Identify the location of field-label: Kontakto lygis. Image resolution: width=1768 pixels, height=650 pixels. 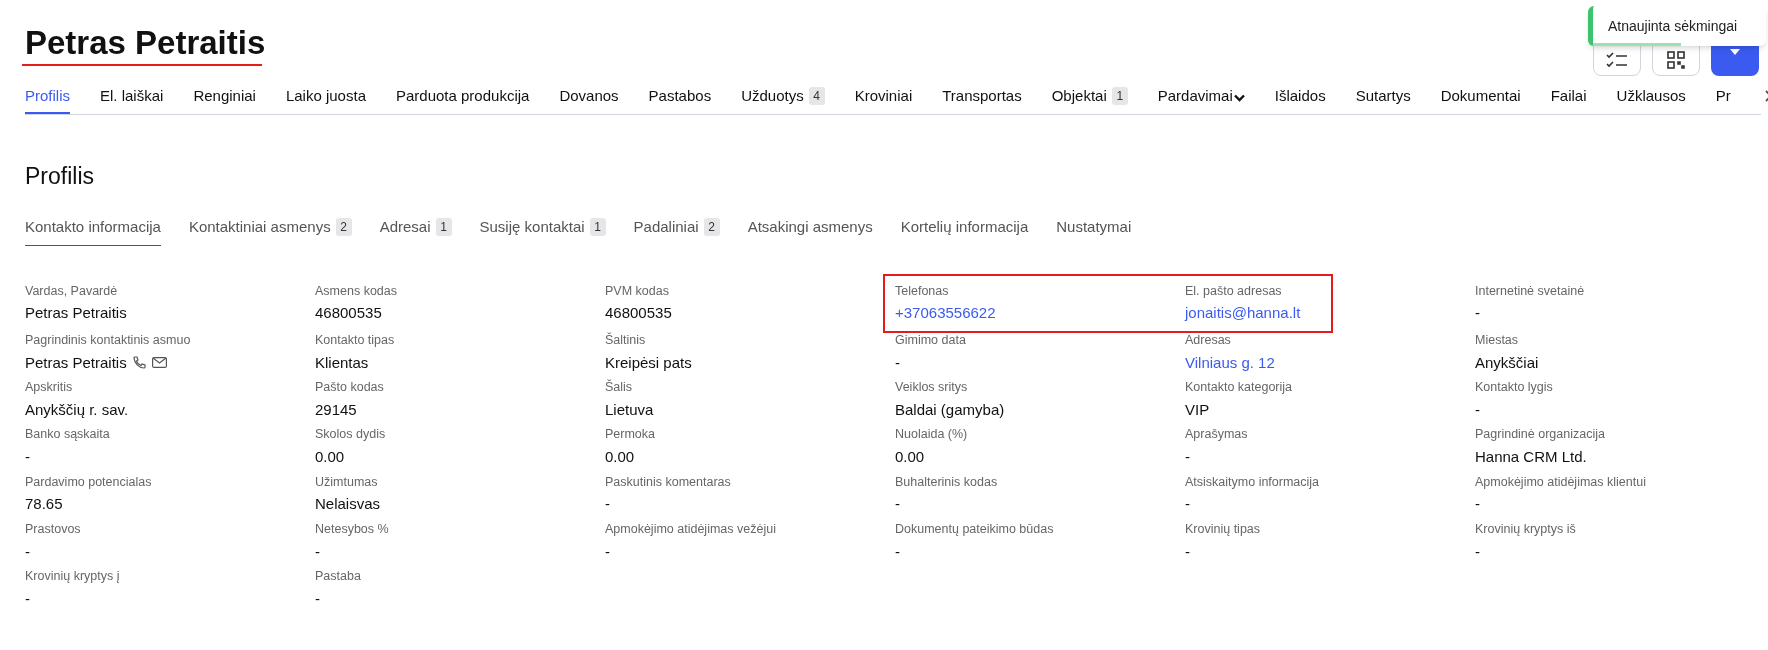
(1514, 387).